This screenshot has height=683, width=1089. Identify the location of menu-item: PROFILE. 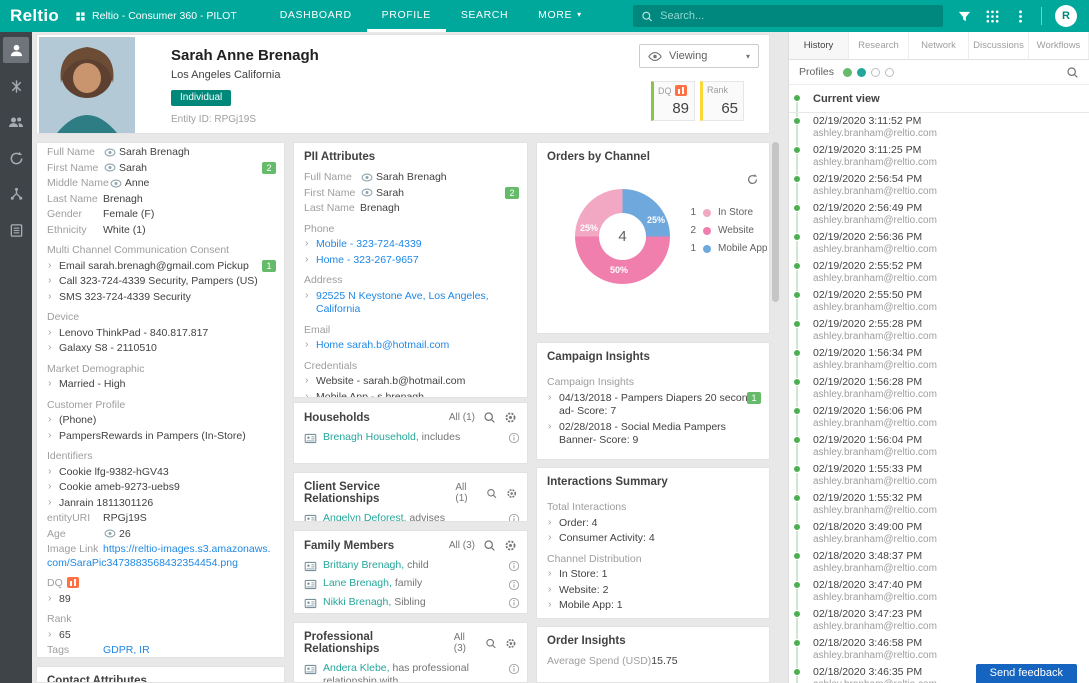
(406, 16).